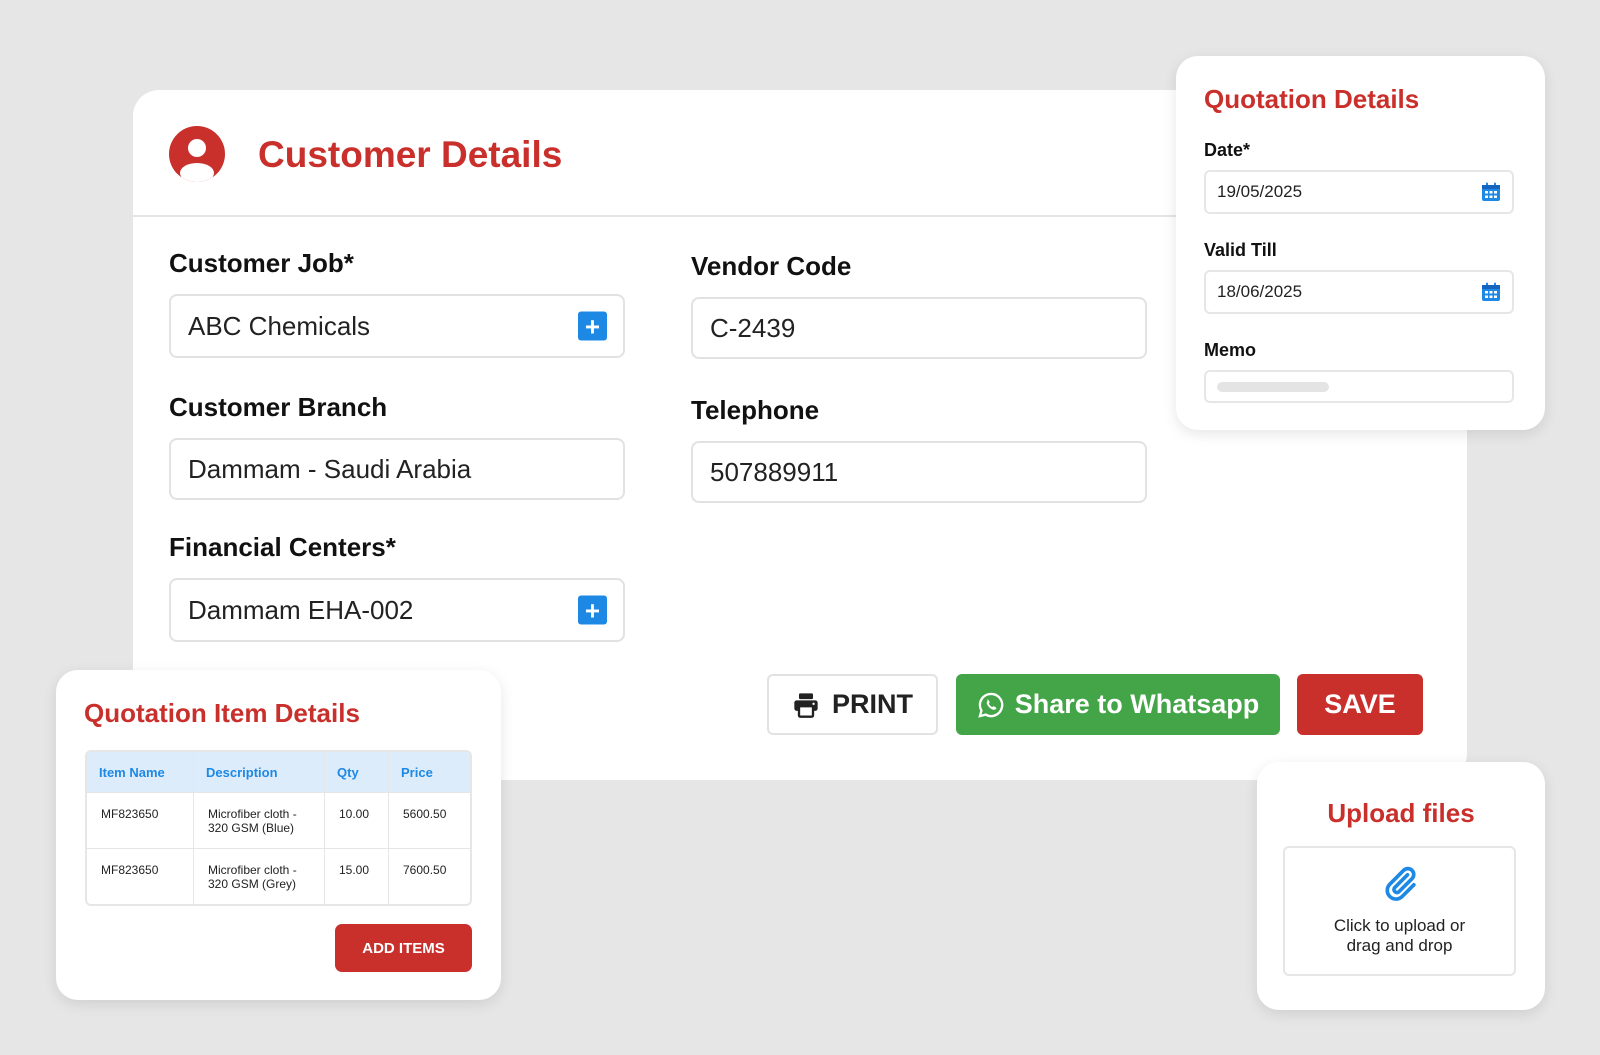 This screenshot has width=1600, height=1055. What do you see at coordinates (258, 820) in the screenshot?
I see `description-cell: Microfiber cloth - 320 GSM (Blue)` at bounding box center [258, 820].